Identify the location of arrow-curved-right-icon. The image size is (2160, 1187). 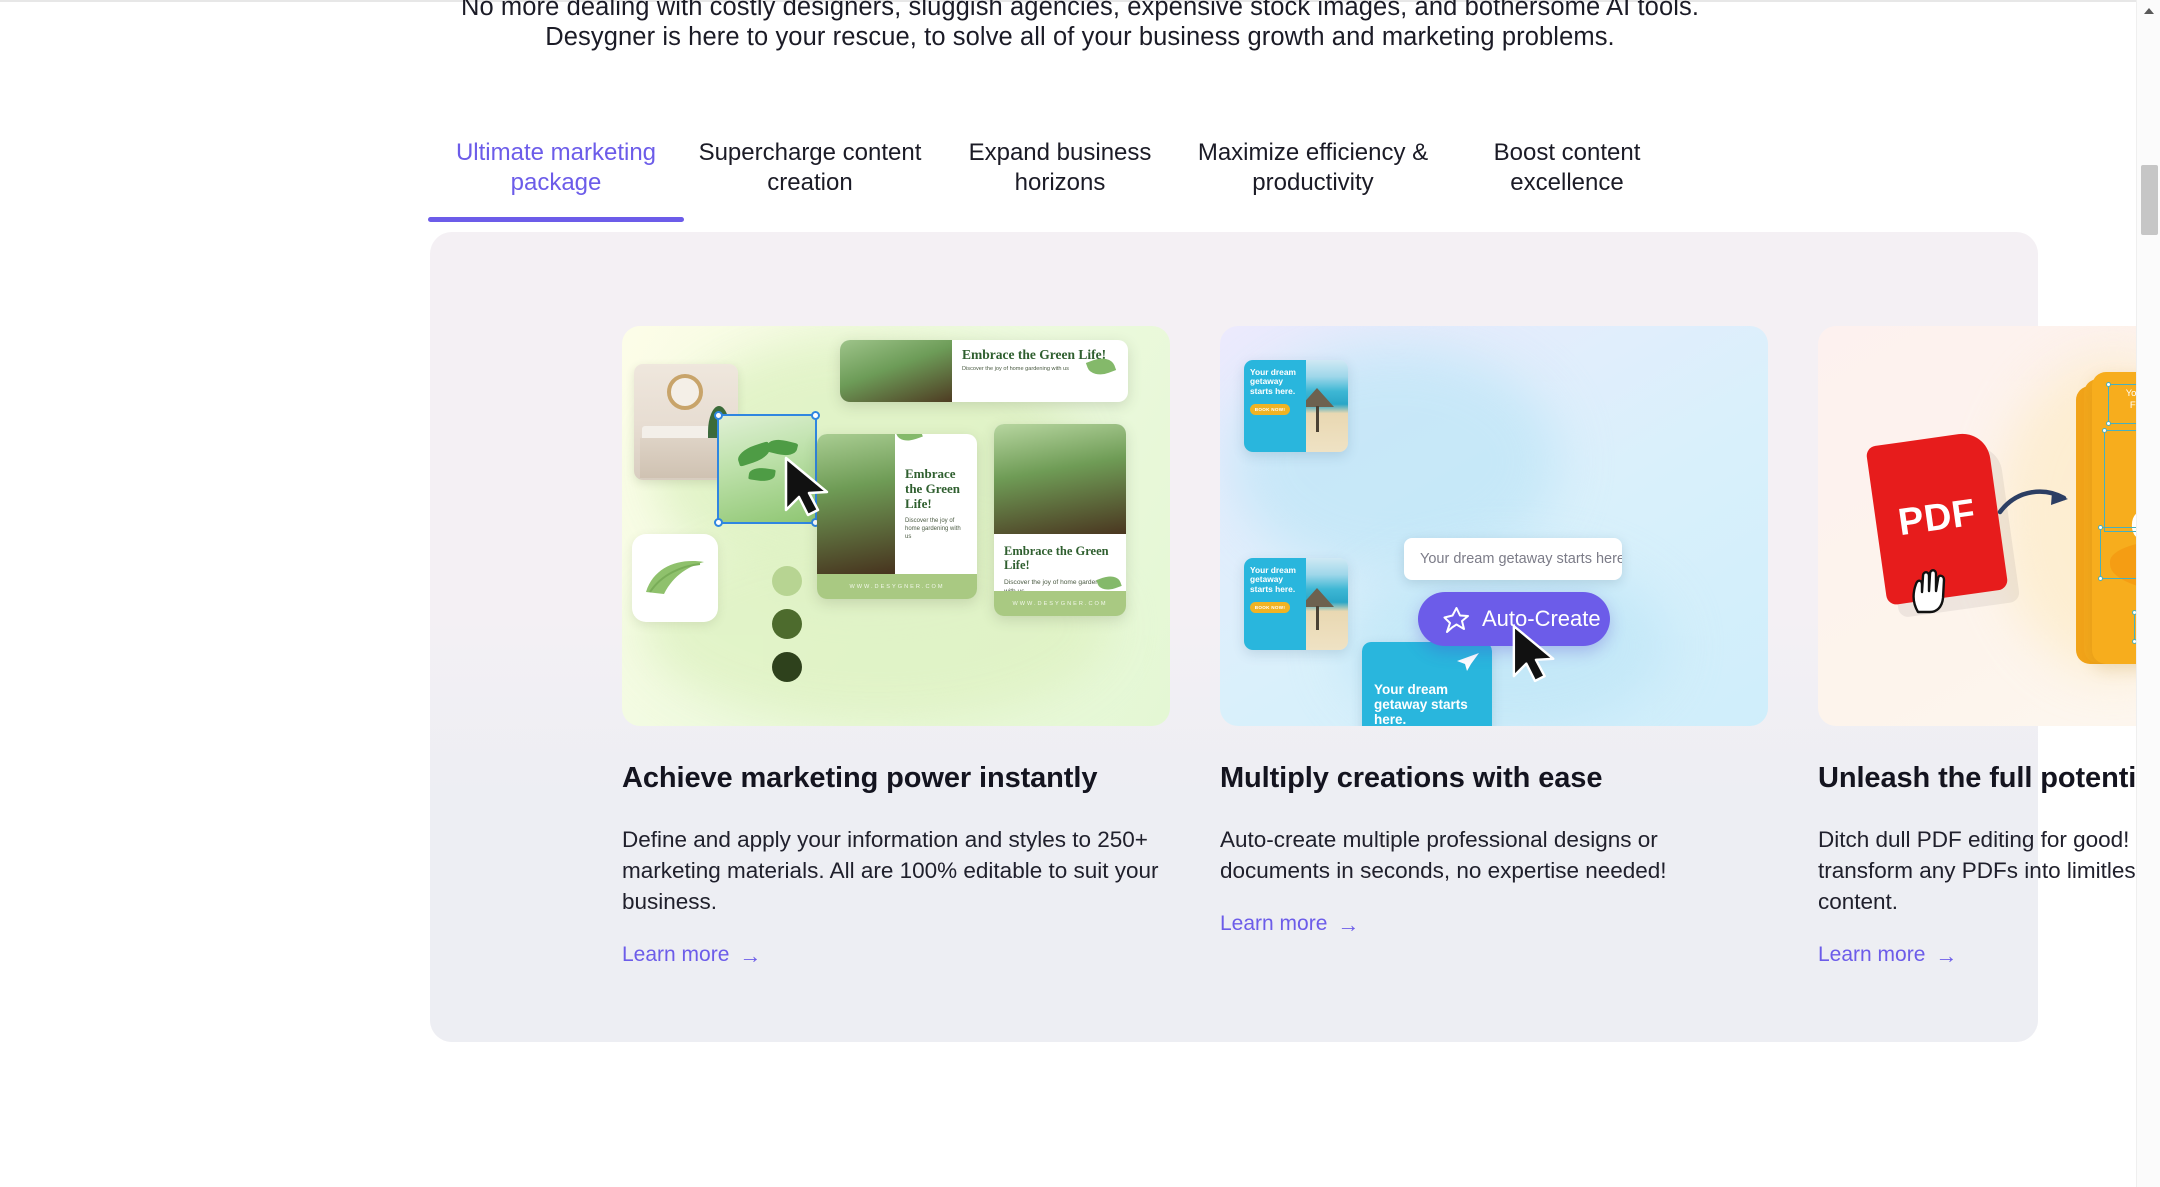
(2032, 502).